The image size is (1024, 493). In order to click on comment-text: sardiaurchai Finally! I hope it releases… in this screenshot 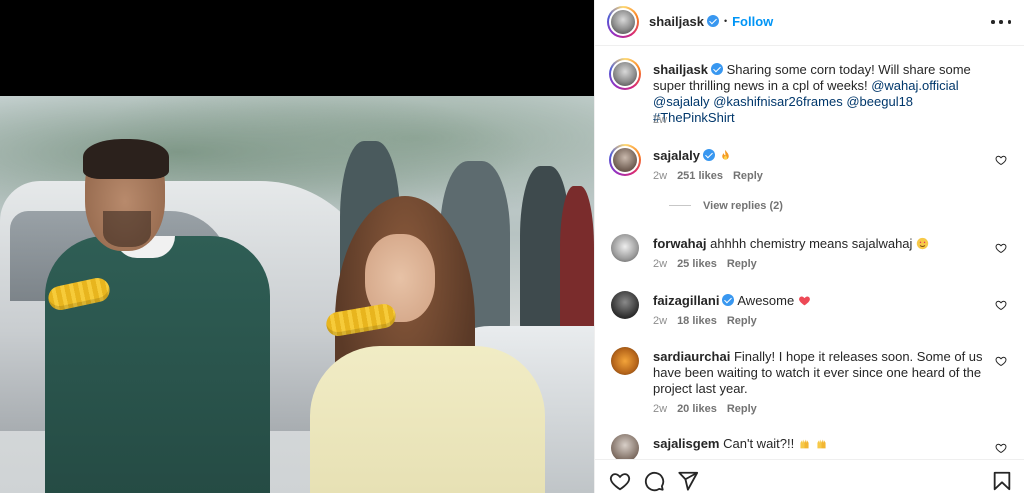, I will do `click(823, 373)`.